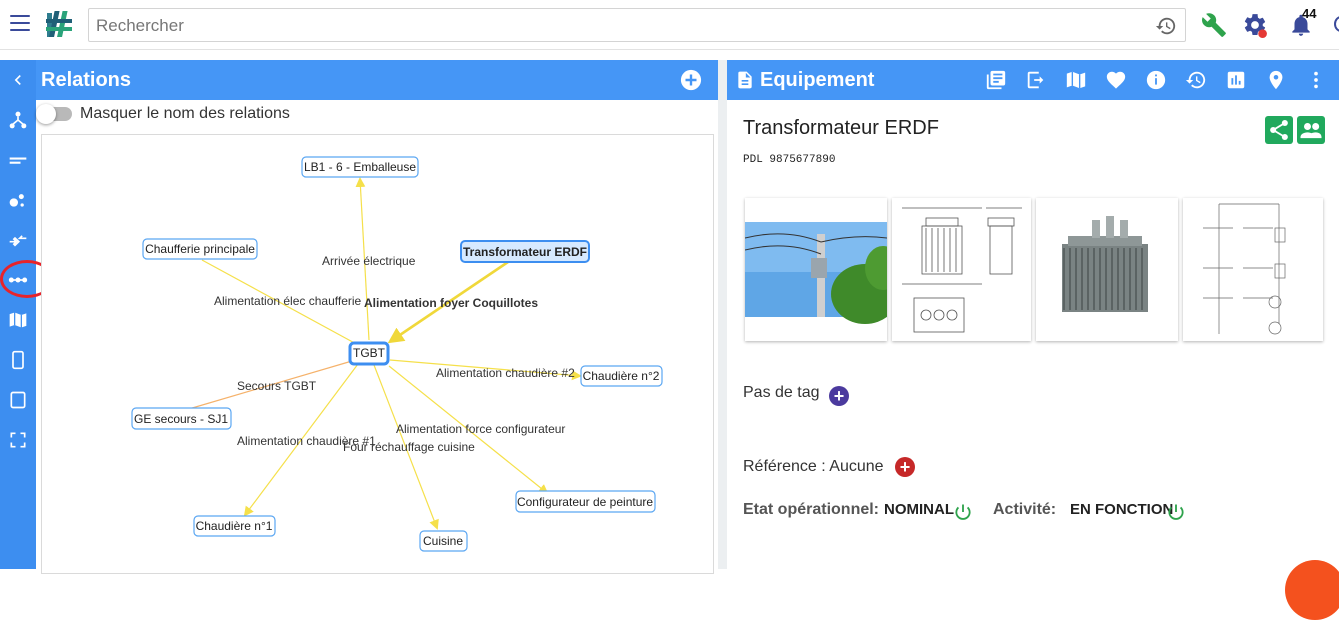 This screenshot has width=1339, height=620. Describe the element at coordinates (18, 160) in the screenshot. I see `list-icon` at that location.